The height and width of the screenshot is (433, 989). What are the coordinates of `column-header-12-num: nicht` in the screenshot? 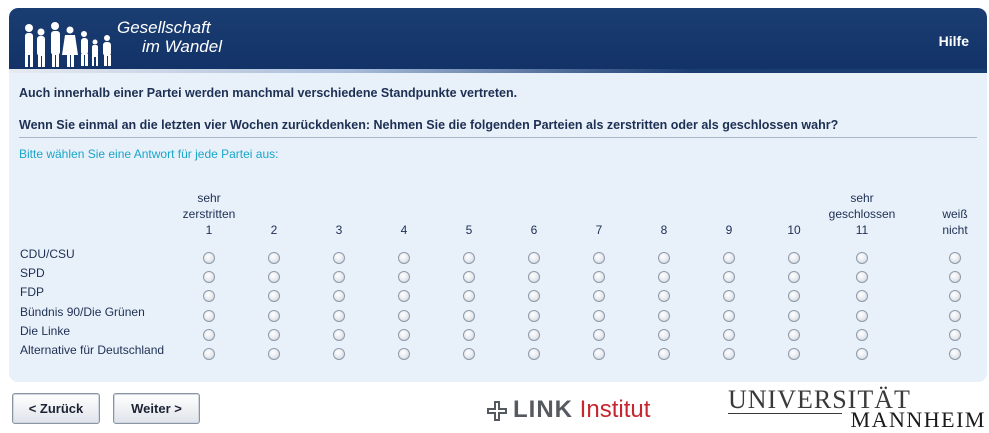 It's located at (955, 230).